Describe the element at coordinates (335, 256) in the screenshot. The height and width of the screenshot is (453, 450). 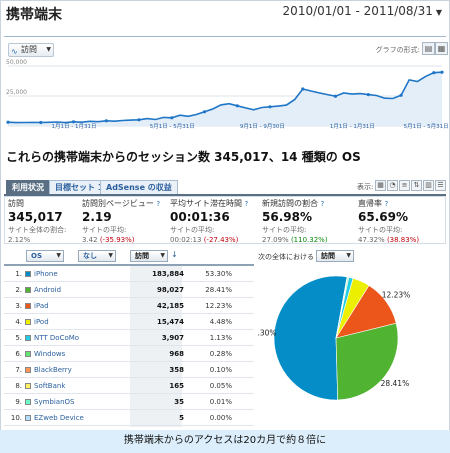
I see `pie-metric-selector: 訪問 ▼` at that location.